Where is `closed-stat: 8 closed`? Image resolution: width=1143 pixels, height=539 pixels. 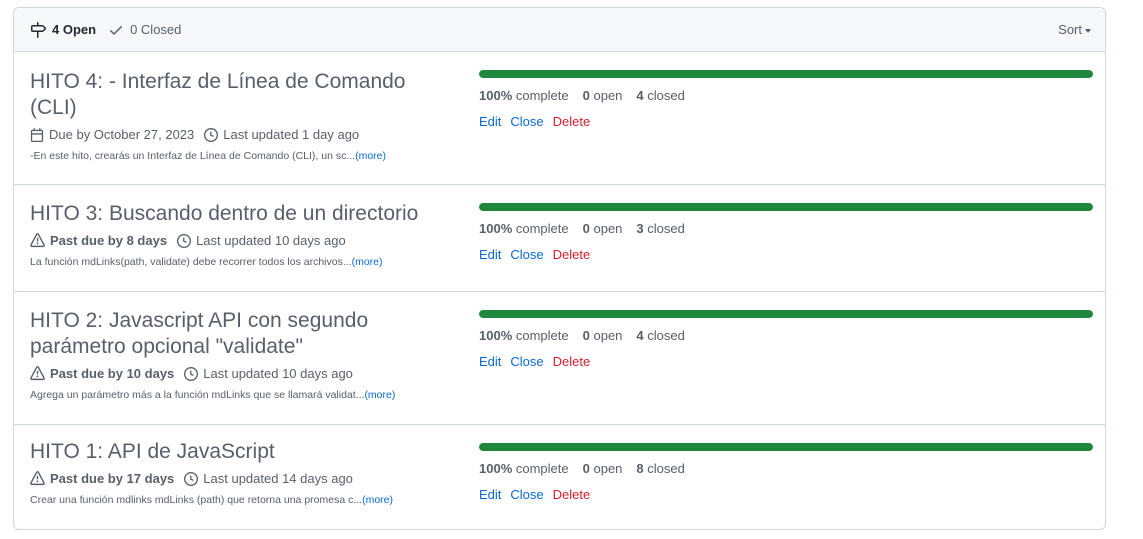 closed-stat: 8 closed is located at coordinates (660, 468).